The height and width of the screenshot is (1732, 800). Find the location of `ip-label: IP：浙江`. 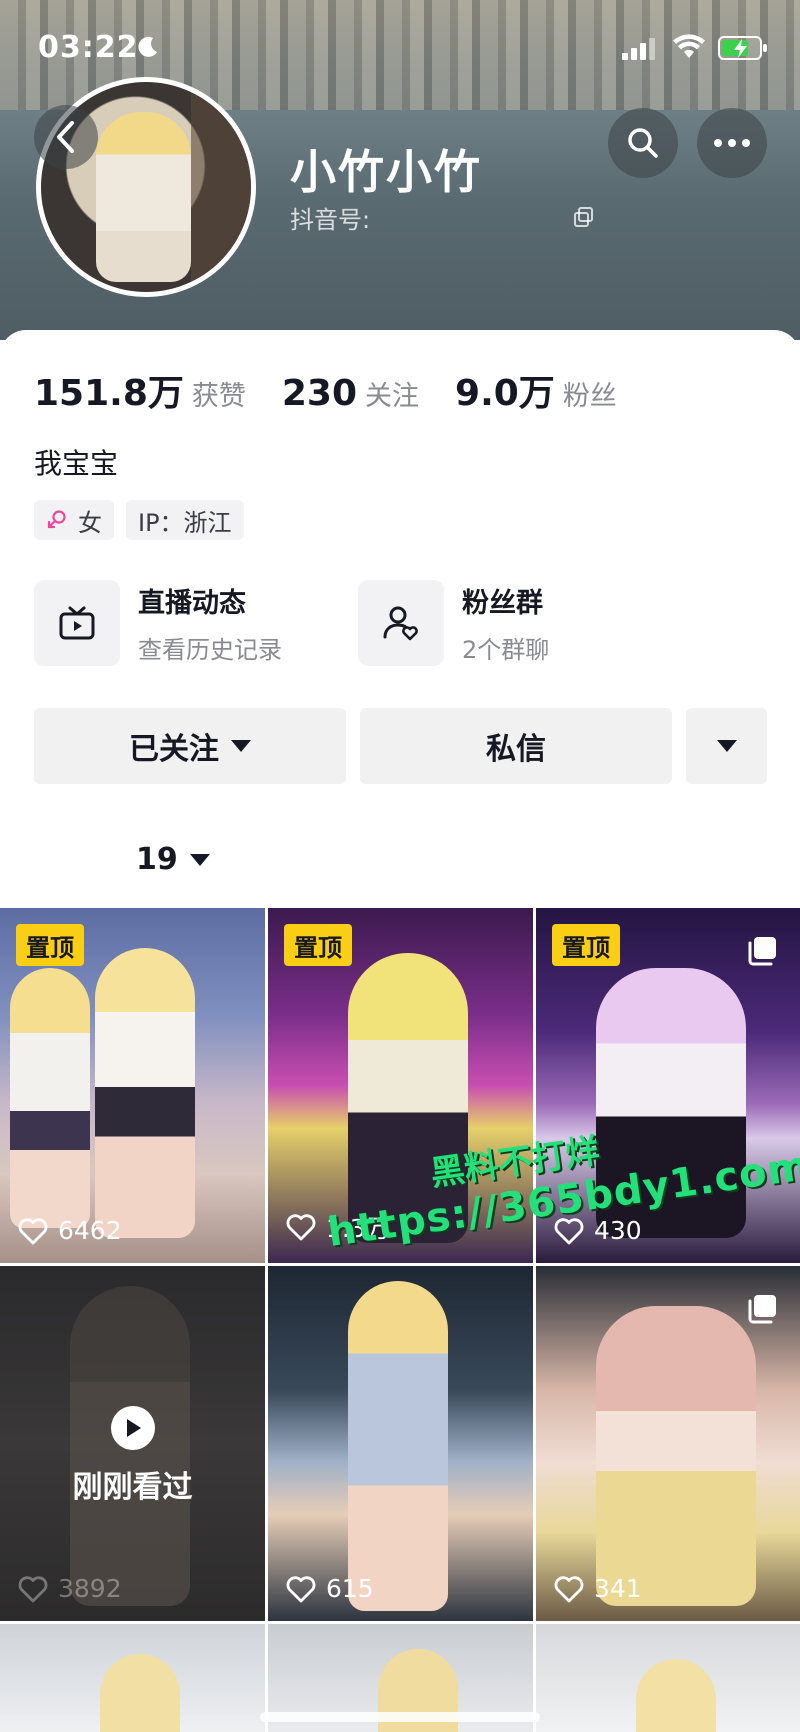

ip-label: IP：浙江 is located at coordinates (185, 522).